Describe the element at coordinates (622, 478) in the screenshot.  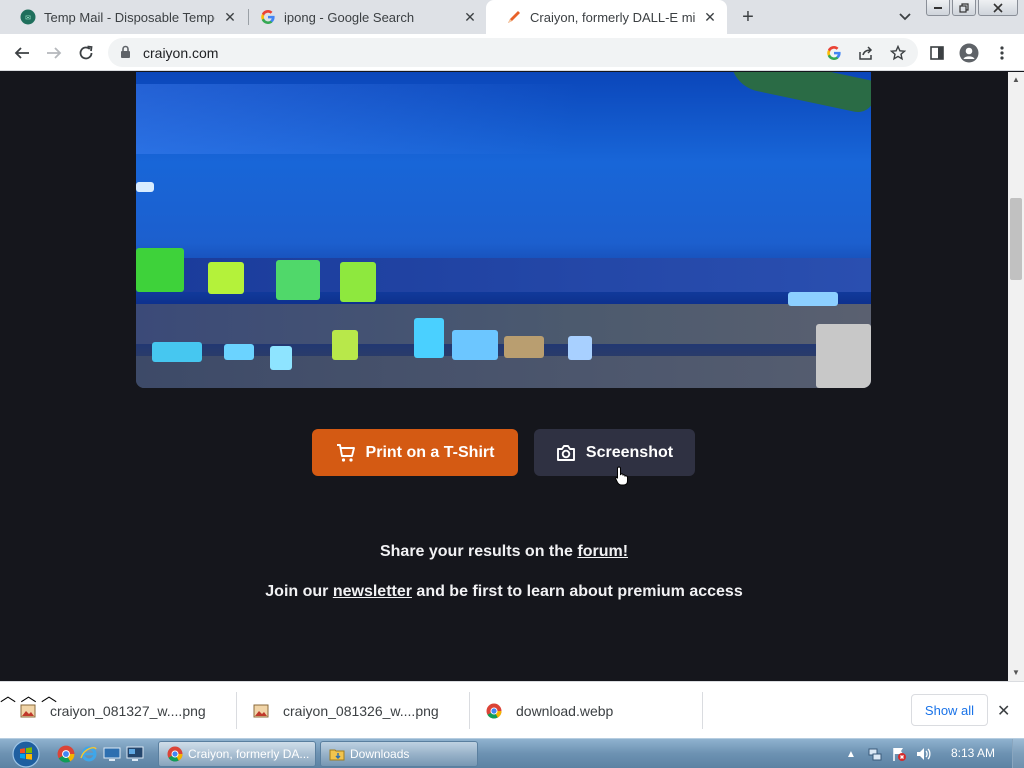
I see `hand-cursor-icon` at that location.